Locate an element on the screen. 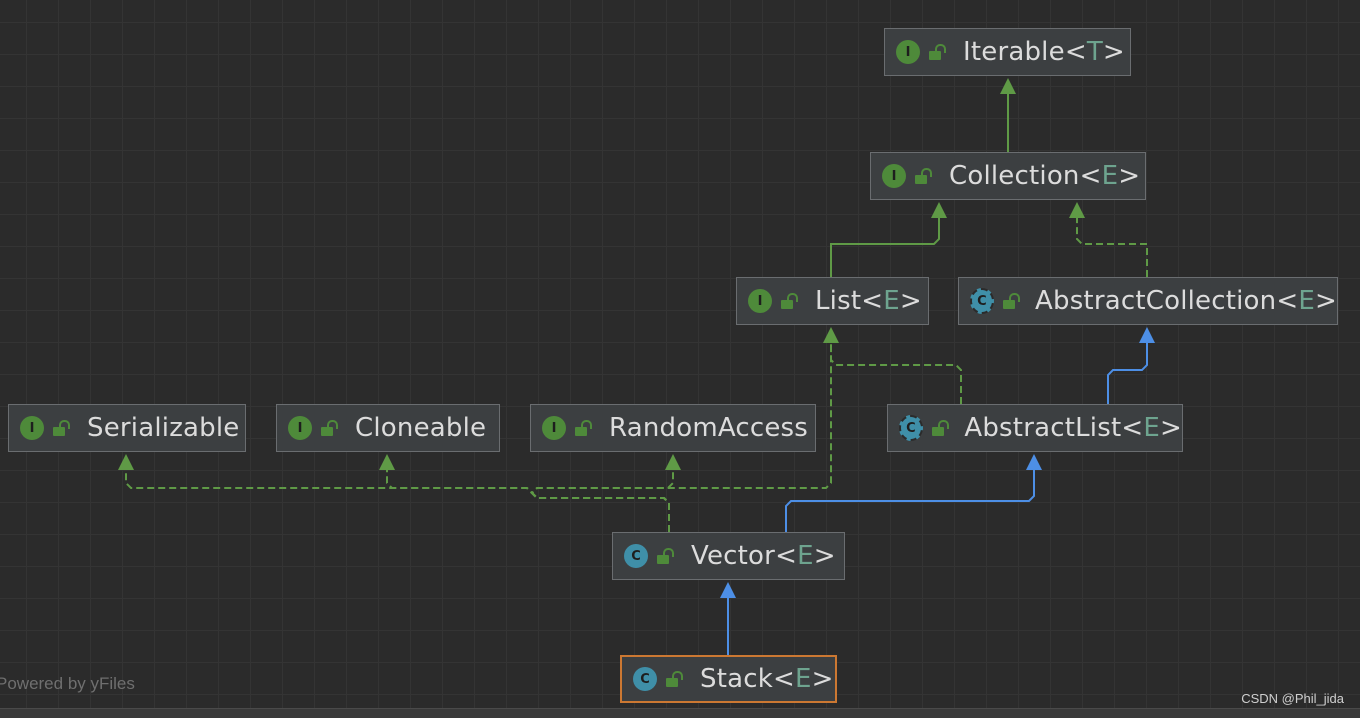 This screenshot has width=1360, height=718. edge-list-collection is located at coordinates (885, 240).